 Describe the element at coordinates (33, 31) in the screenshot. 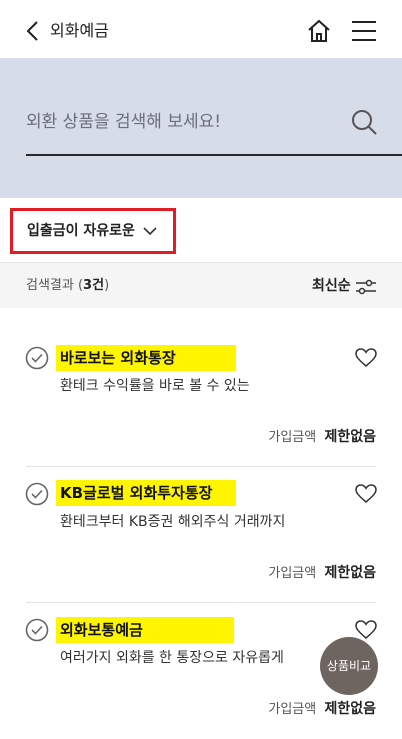

I see `back-arrow-icon` at that location.